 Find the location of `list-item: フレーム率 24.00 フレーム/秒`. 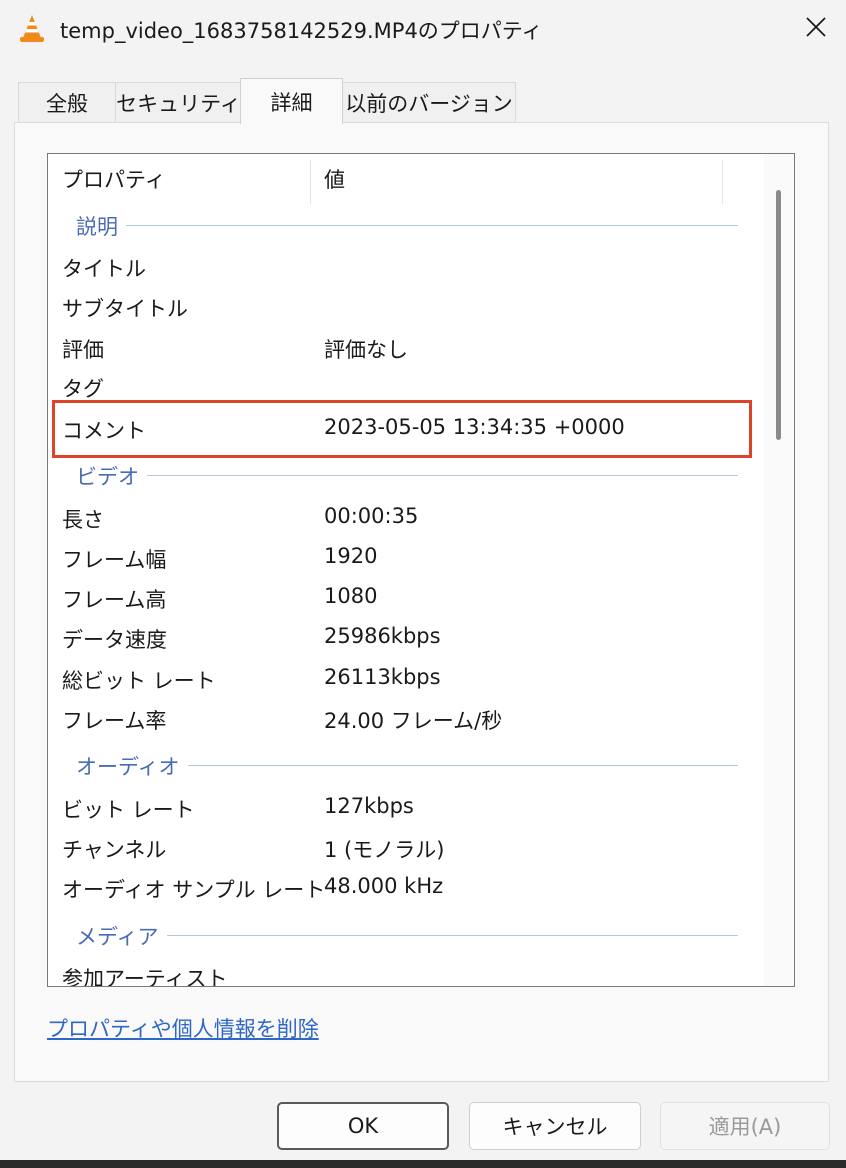

list-item: フレーム率 24.00 フレーム/秒 is located at coordinates (398, 718).